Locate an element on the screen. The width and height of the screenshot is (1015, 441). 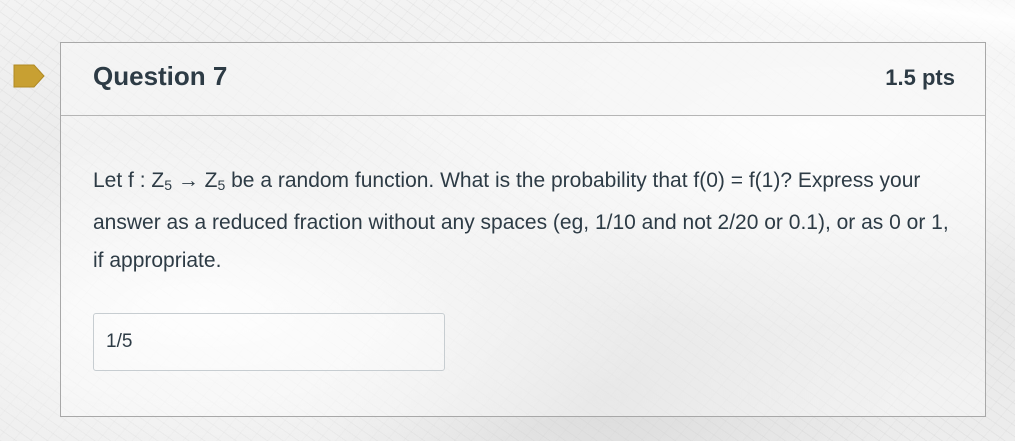
question-title: Question 7 is located at coordinates (160, 76).